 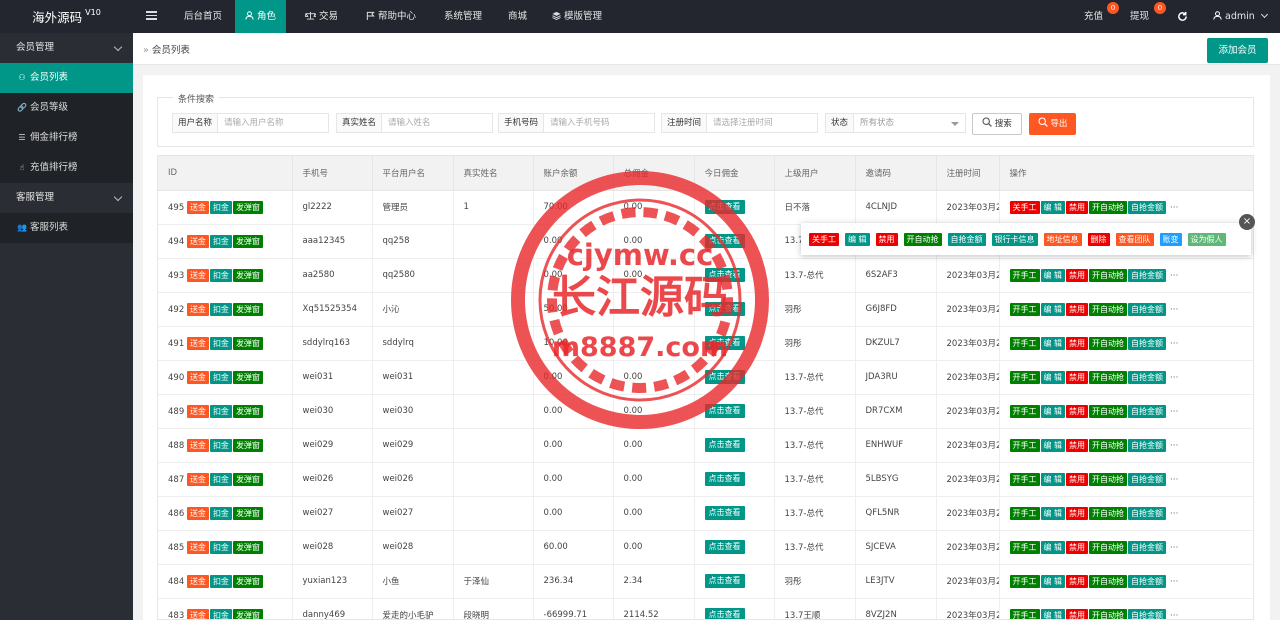 What do you see at coordinates (463, 16) in the screenshot?
I see `nav-item-4: 系统管理` at bounding box center [463, 16].